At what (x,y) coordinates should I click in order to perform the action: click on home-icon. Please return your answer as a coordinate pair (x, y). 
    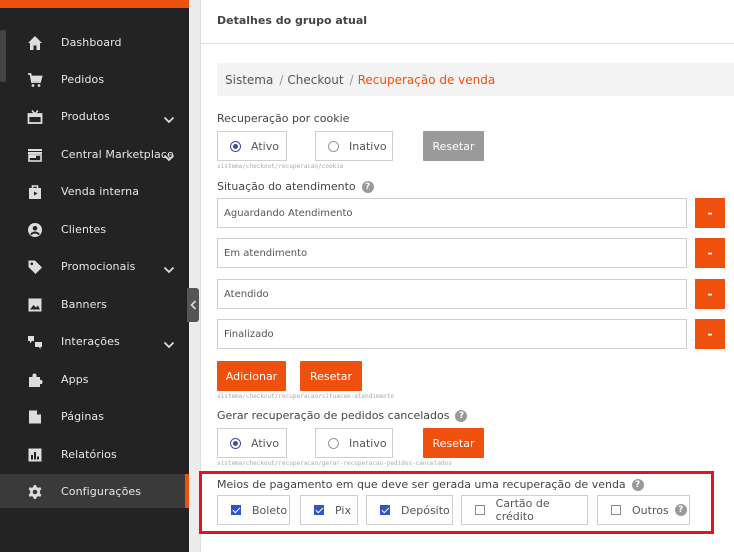
    Looking at the image, I should click on (35, 43).